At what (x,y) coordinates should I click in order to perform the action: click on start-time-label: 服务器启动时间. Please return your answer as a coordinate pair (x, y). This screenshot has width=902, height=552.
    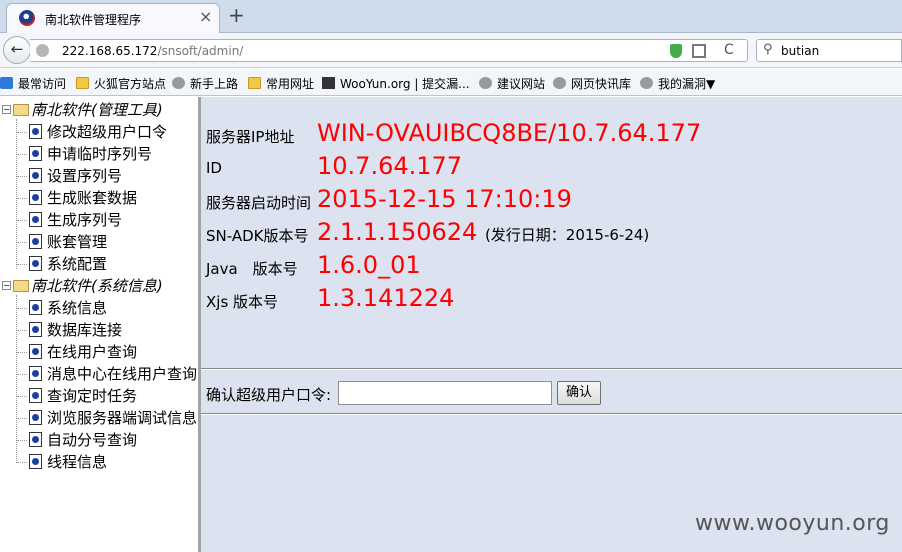
    Looking at the image, I should click on (259, 203).